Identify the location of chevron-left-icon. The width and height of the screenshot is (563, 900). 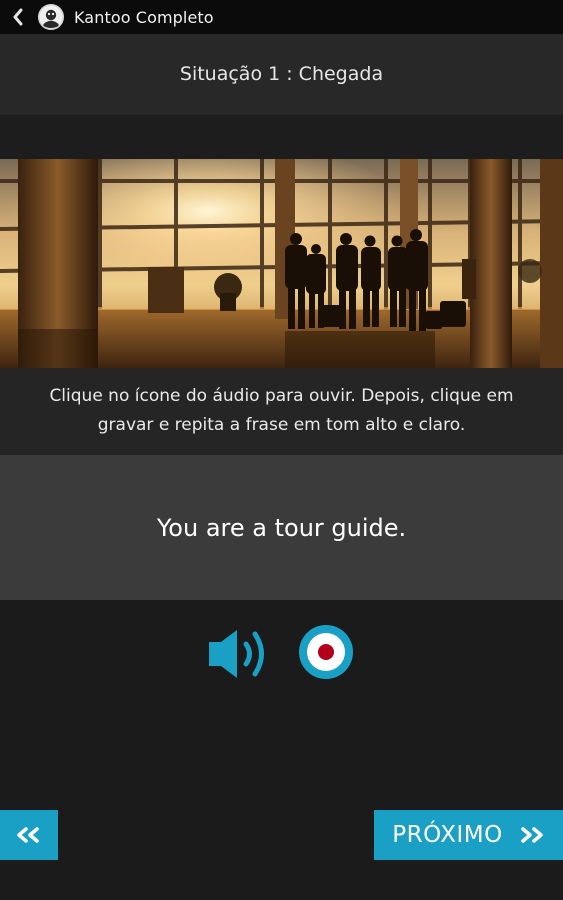
(18, 17).